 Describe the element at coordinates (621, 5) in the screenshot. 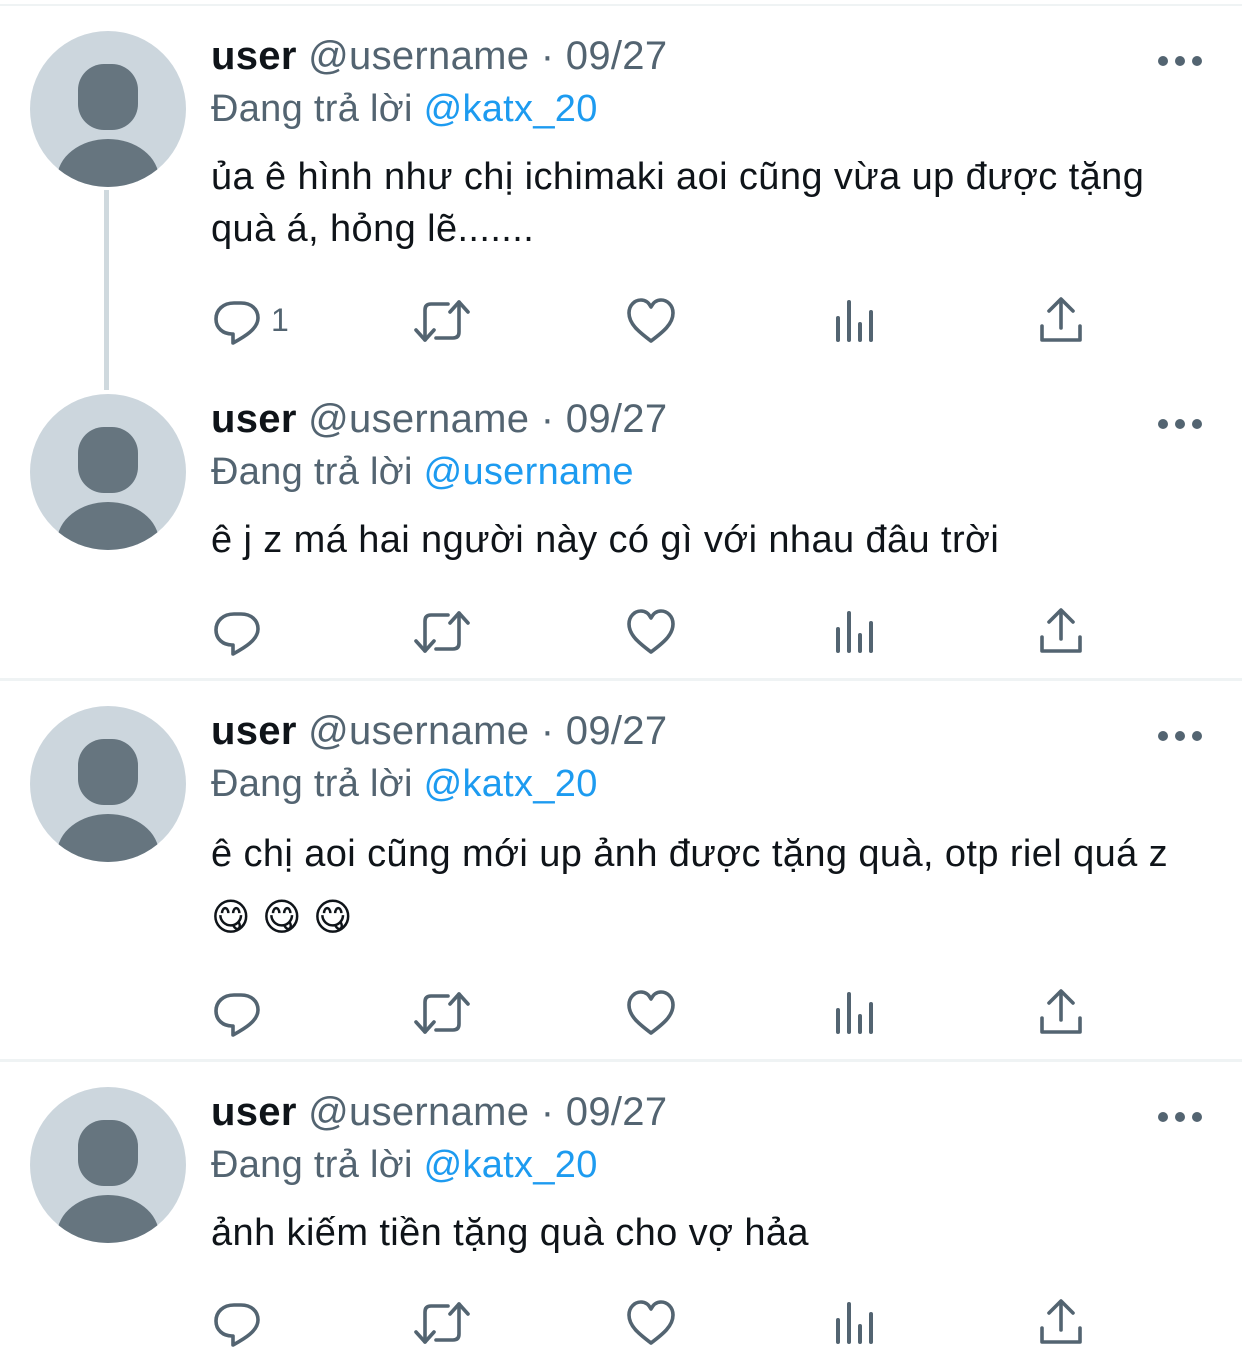

I see `top-divider` at that location.